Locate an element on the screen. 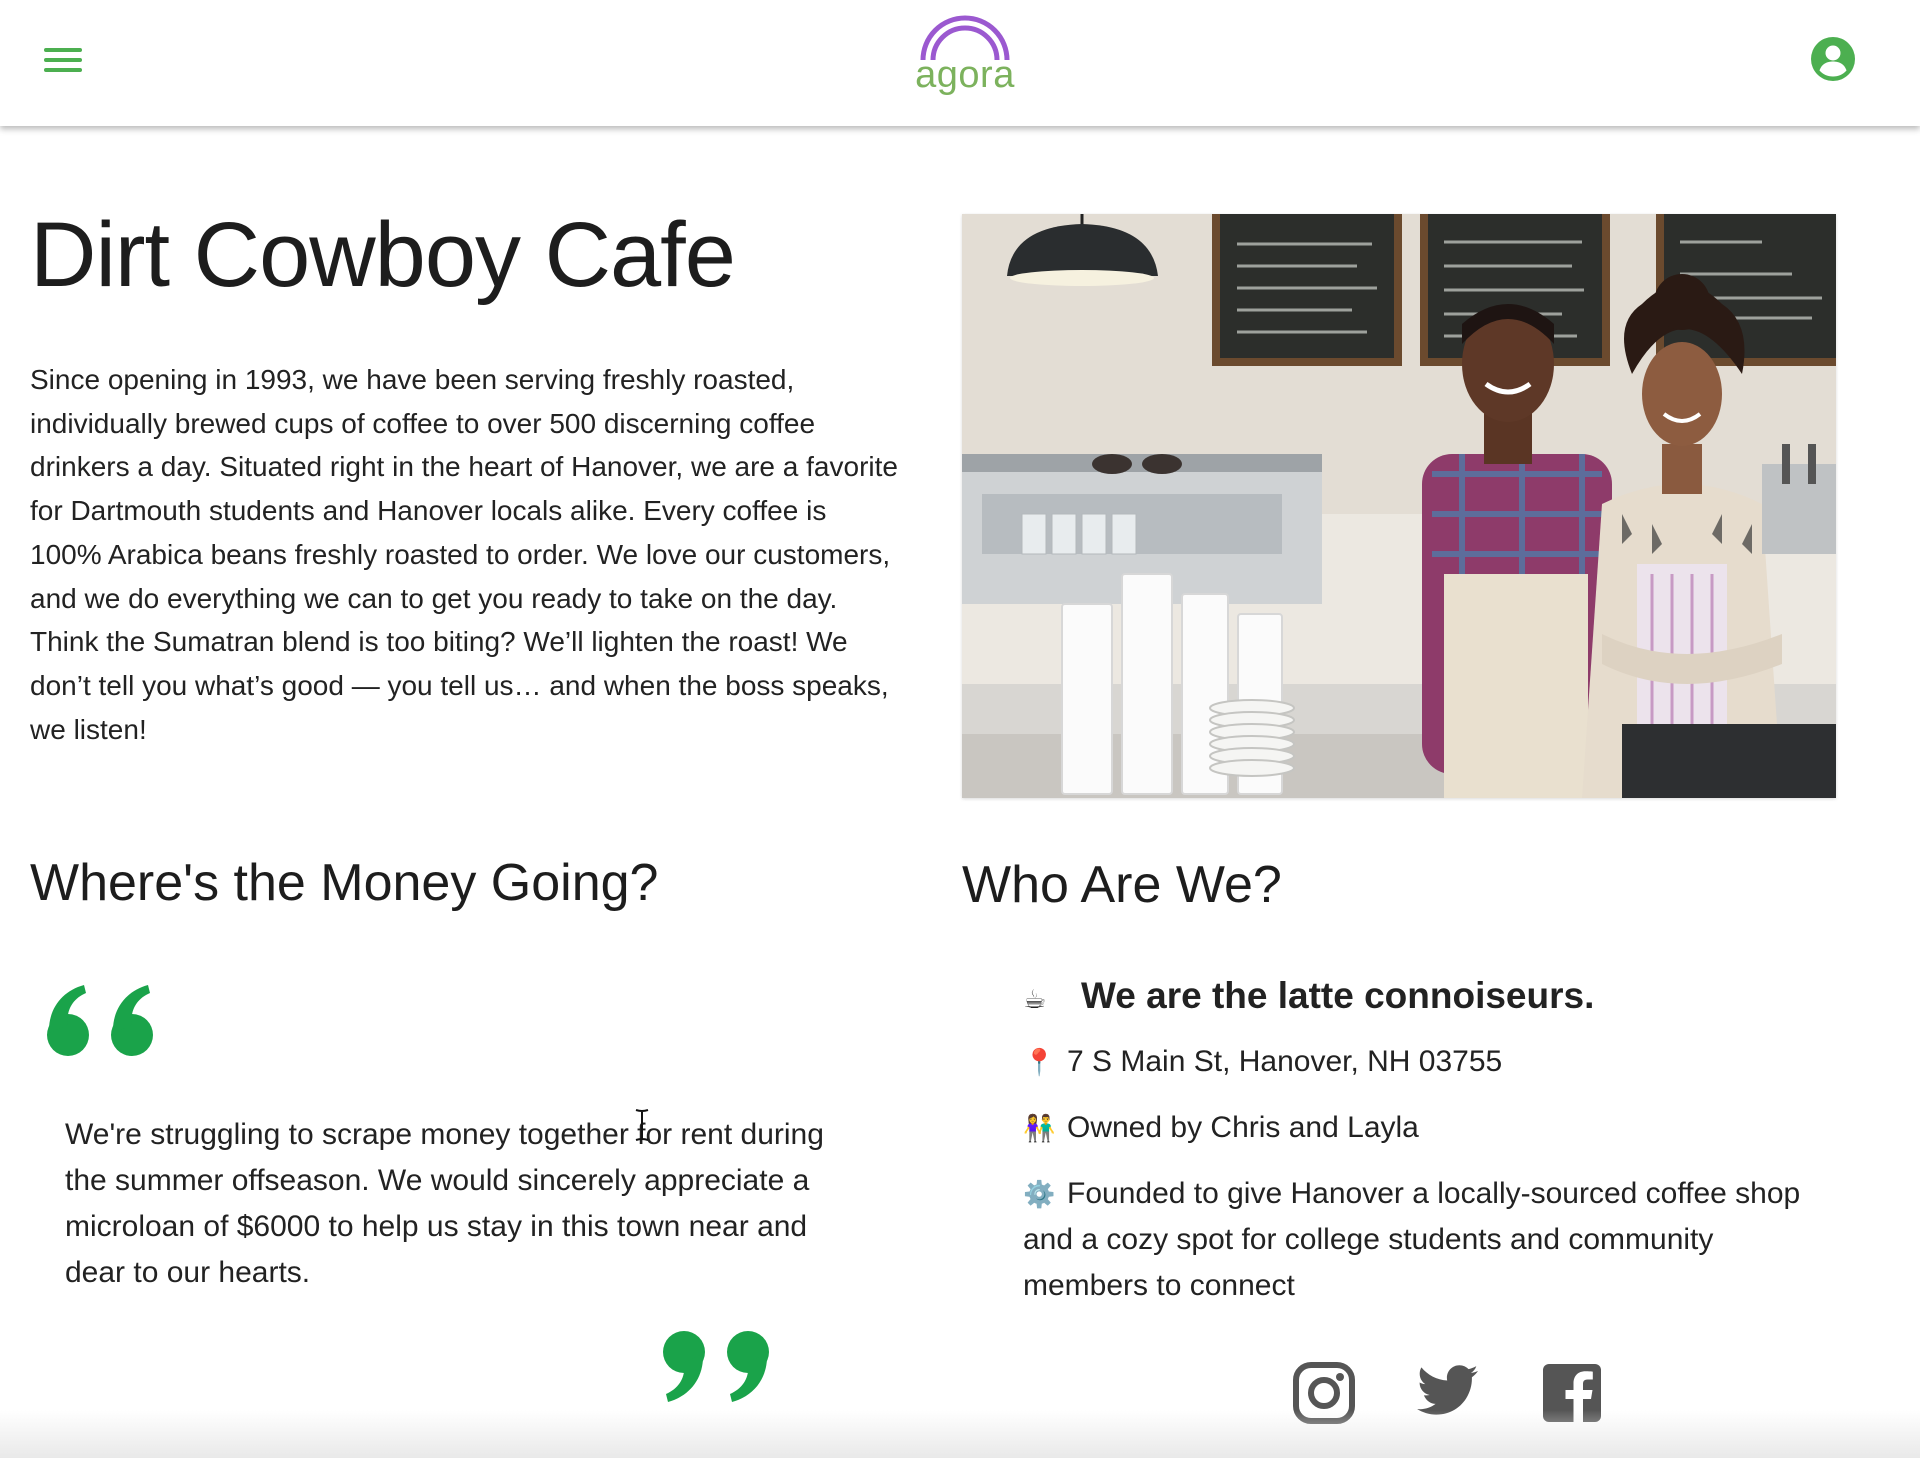  money-section-heading: Where's the Money Going? is located at coordinates (344, 883).